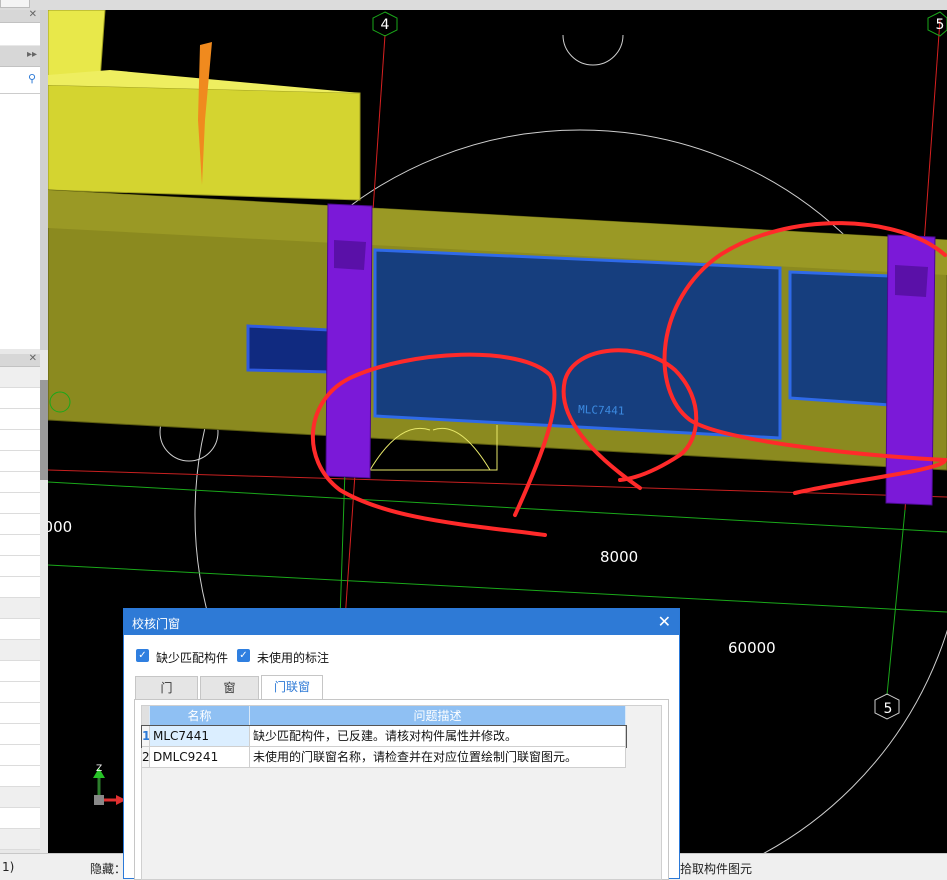 Image resolution: width=947 pixels, height=880 pixels. I want to click on axis-label-5: 5, so click(888, 709).